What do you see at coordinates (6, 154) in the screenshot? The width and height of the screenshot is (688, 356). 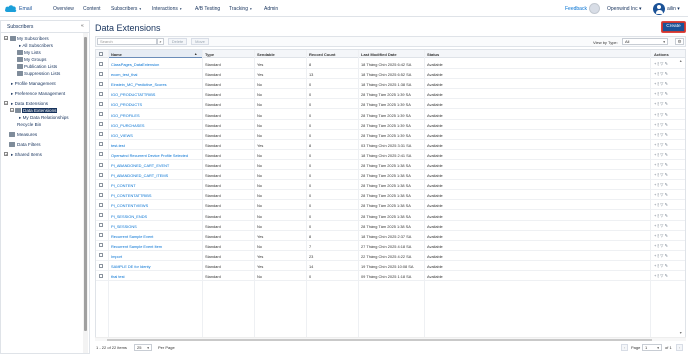 I see `tree-toggle: +` at bounding box center [6, 154].